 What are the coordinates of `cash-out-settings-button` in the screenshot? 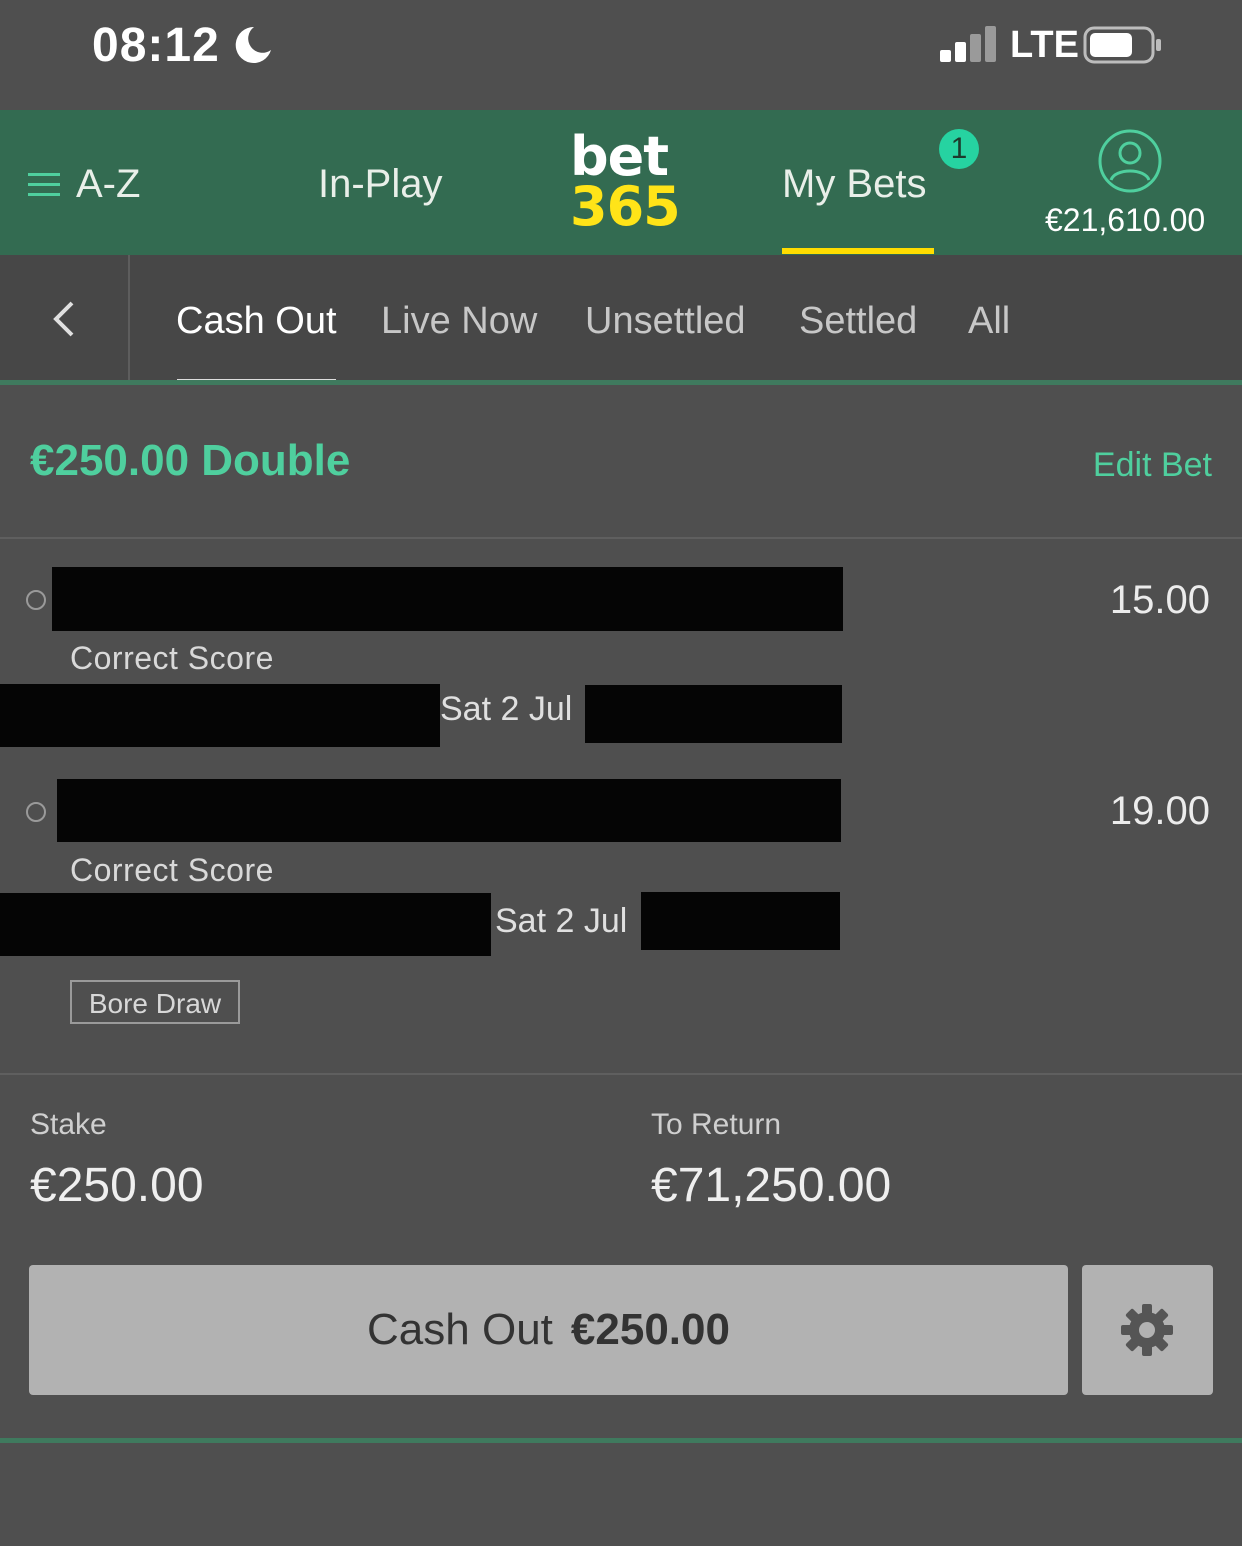 It's located at (1147, 1330).